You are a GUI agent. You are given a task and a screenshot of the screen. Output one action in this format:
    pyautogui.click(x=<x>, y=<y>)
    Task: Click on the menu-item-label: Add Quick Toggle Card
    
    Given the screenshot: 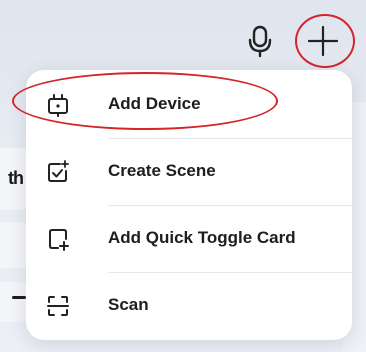 What is the action you would take?
    pyautogui.click(x=202, y=237)
    